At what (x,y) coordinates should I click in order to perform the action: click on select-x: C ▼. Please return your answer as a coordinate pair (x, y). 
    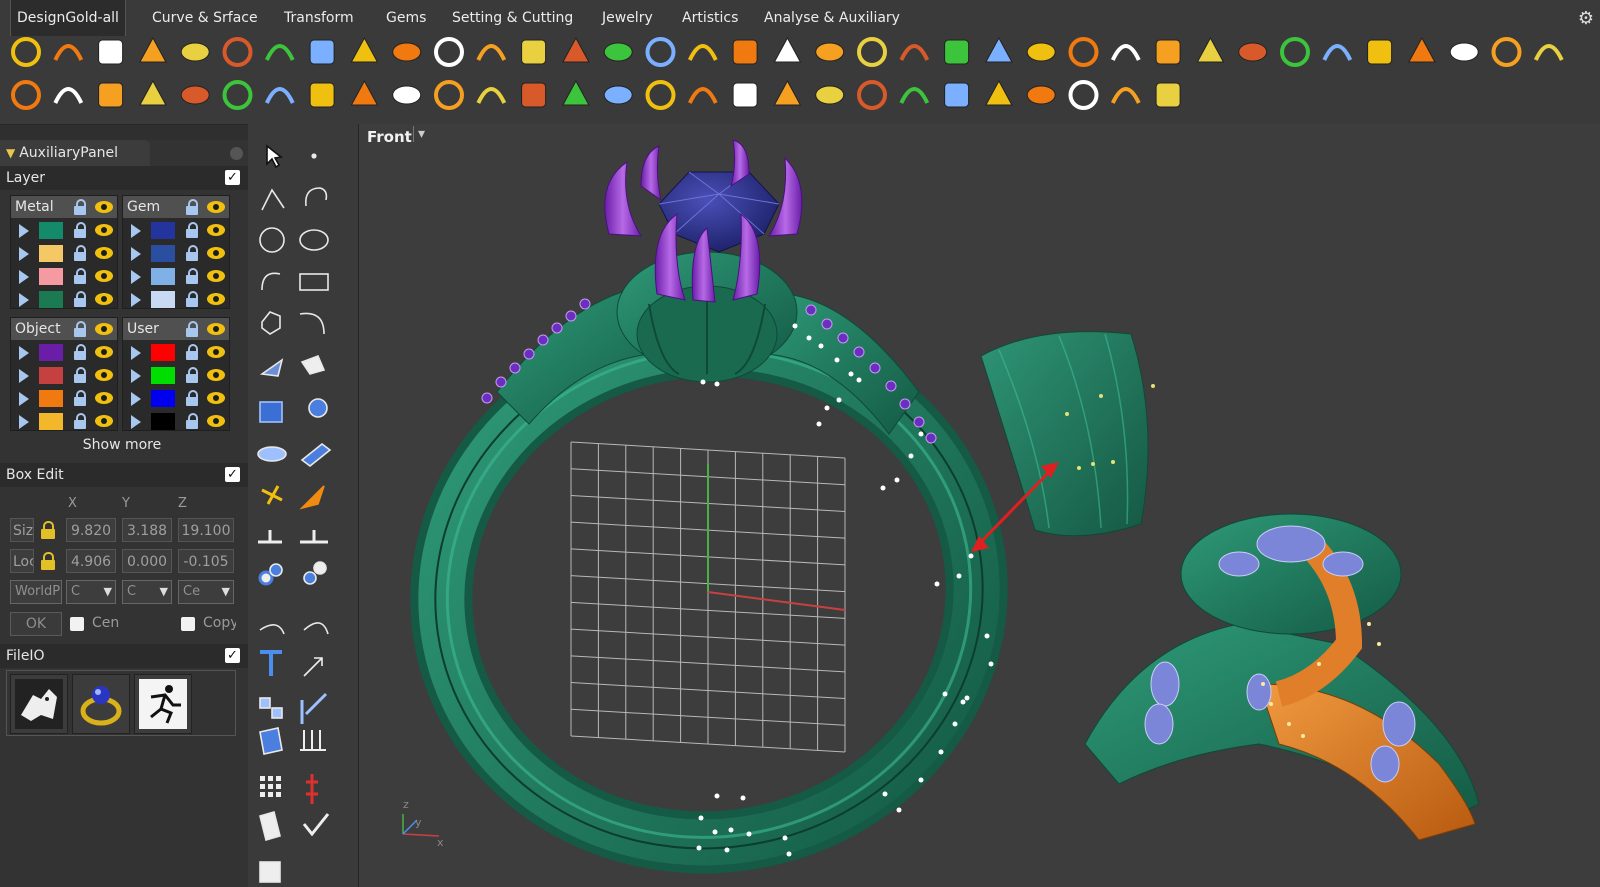
    Looking at the image, I should click on (91, 592).